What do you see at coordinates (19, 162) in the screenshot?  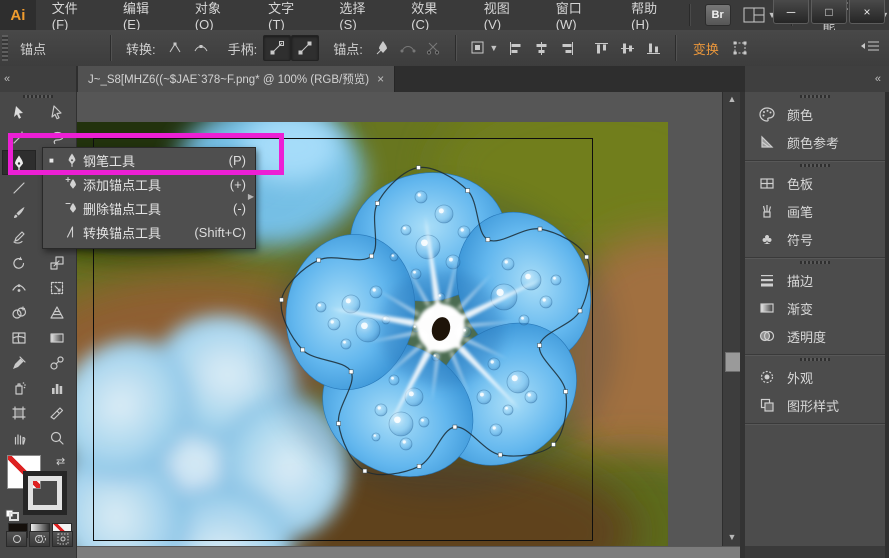 I see `pen-tool` at bounding box center [19, 162].